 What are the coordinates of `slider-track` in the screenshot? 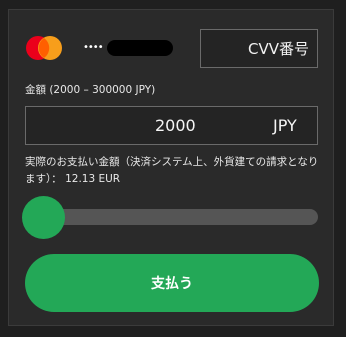 It's located at (175, 217).